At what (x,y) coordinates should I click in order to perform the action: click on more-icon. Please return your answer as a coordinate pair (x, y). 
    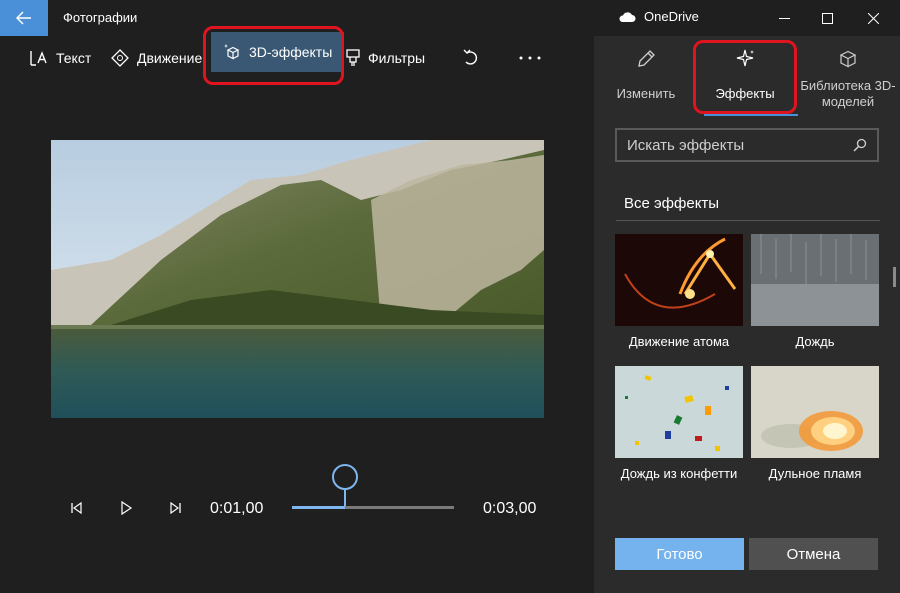
    Looking at the image, I should click on (530, 58).